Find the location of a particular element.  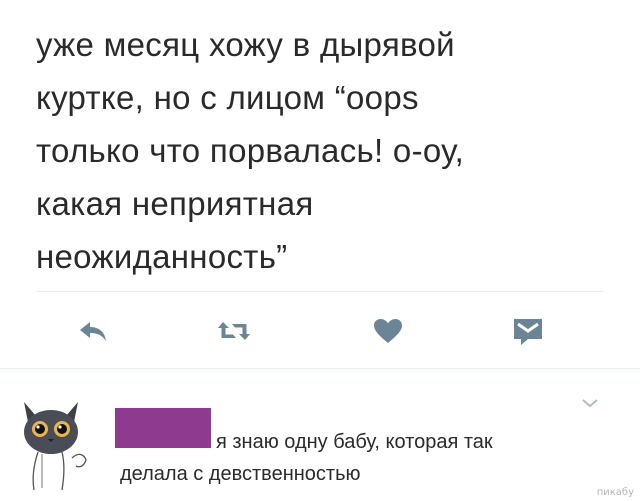

reply-button is located at coordinates (94, 331).